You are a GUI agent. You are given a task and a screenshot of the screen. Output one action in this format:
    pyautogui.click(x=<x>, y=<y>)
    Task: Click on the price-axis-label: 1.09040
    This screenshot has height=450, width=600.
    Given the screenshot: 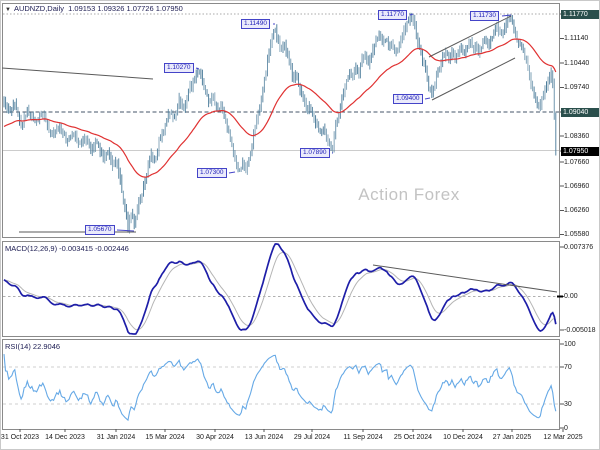 What is the action you would take?
    pyautogui.click(x=580, y=112)
    